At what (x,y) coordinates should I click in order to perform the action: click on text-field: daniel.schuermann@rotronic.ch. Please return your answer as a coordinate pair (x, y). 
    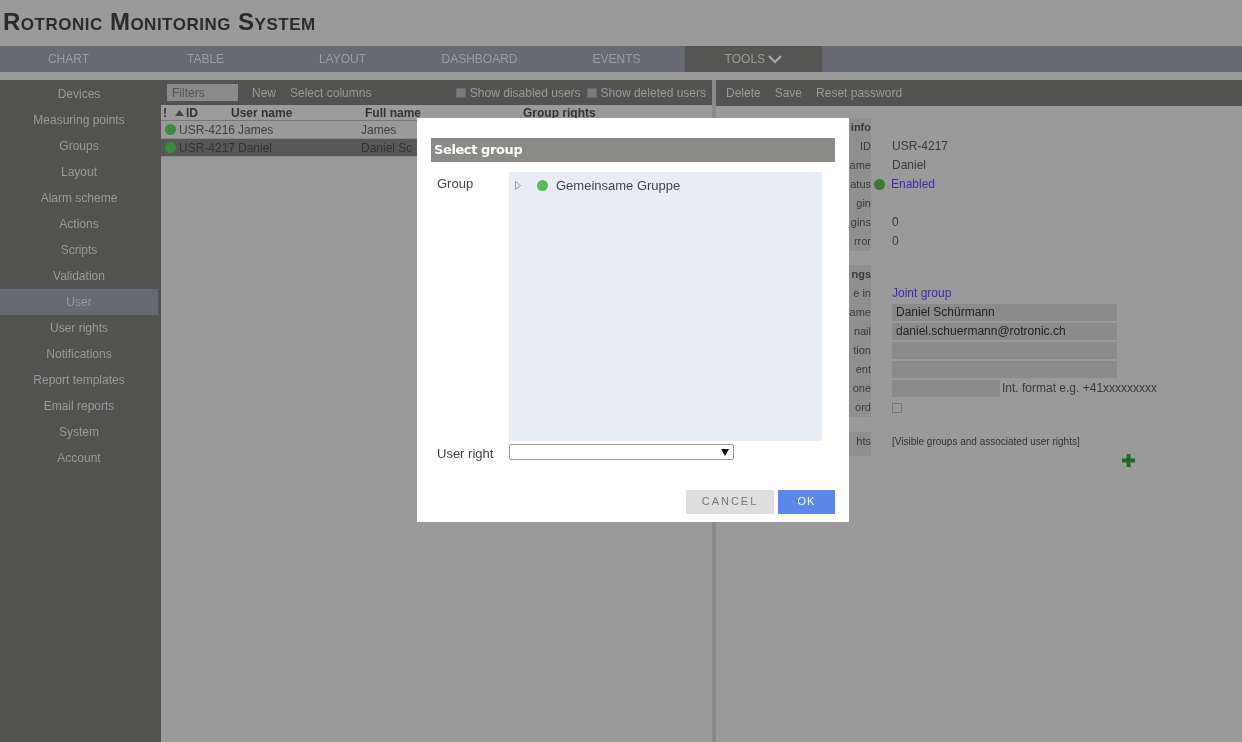
    Looking at the image, I should click on (1004, 331).